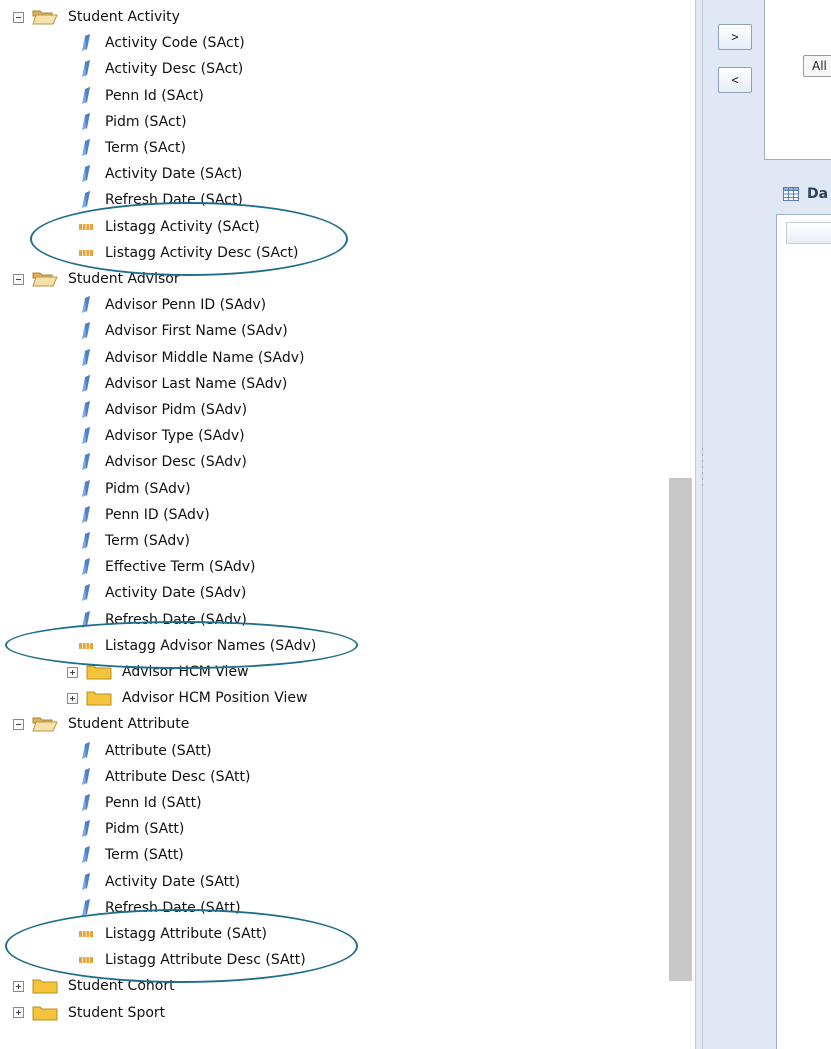 The image size is (831, 1049). I want to click on folder-open-icon, so click(45, 279).